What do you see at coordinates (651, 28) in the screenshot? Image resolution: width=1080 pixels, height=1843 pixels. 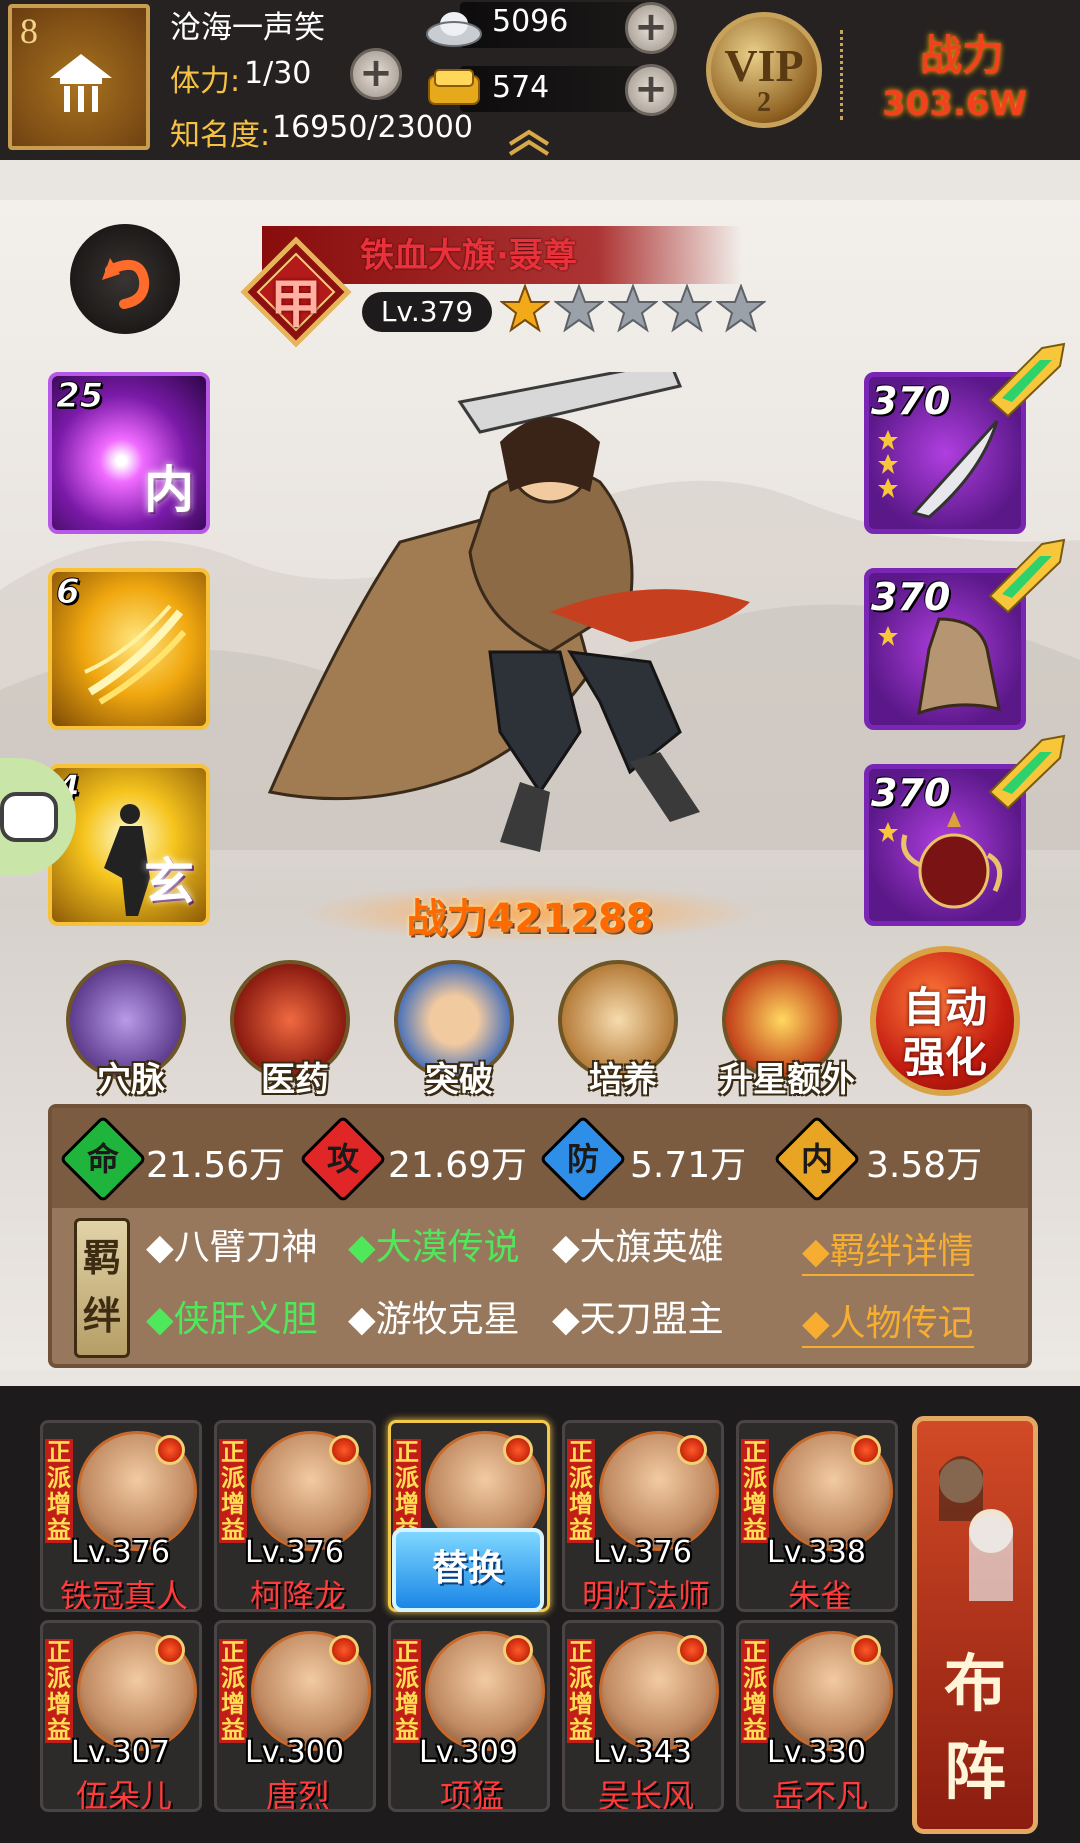 I see `add-silver-button: +` at bounding box center [651, 28].